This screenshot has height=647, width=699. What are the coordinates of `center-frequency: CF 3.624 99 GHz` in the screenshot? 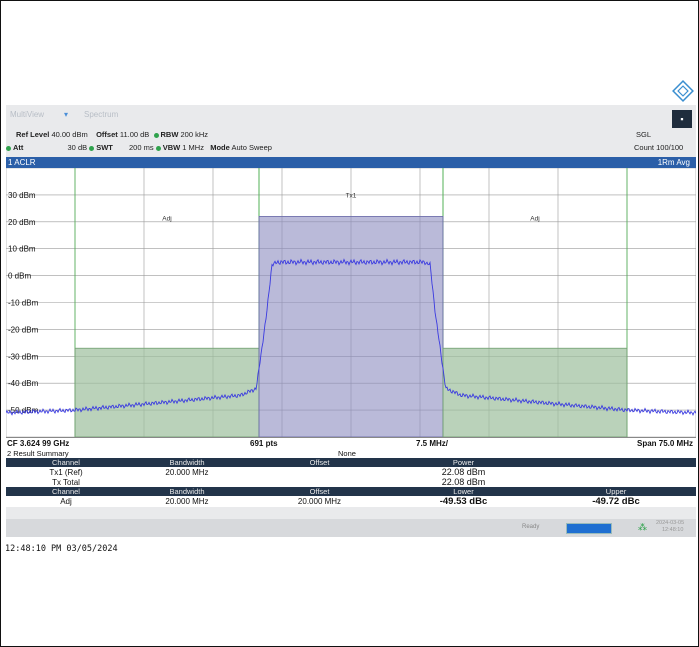 It's located at (38, 443).